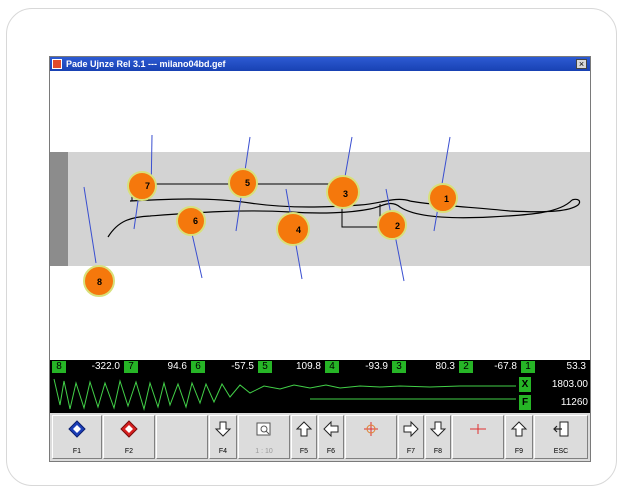  I want to click on node-8: 8, so click(99, 281).